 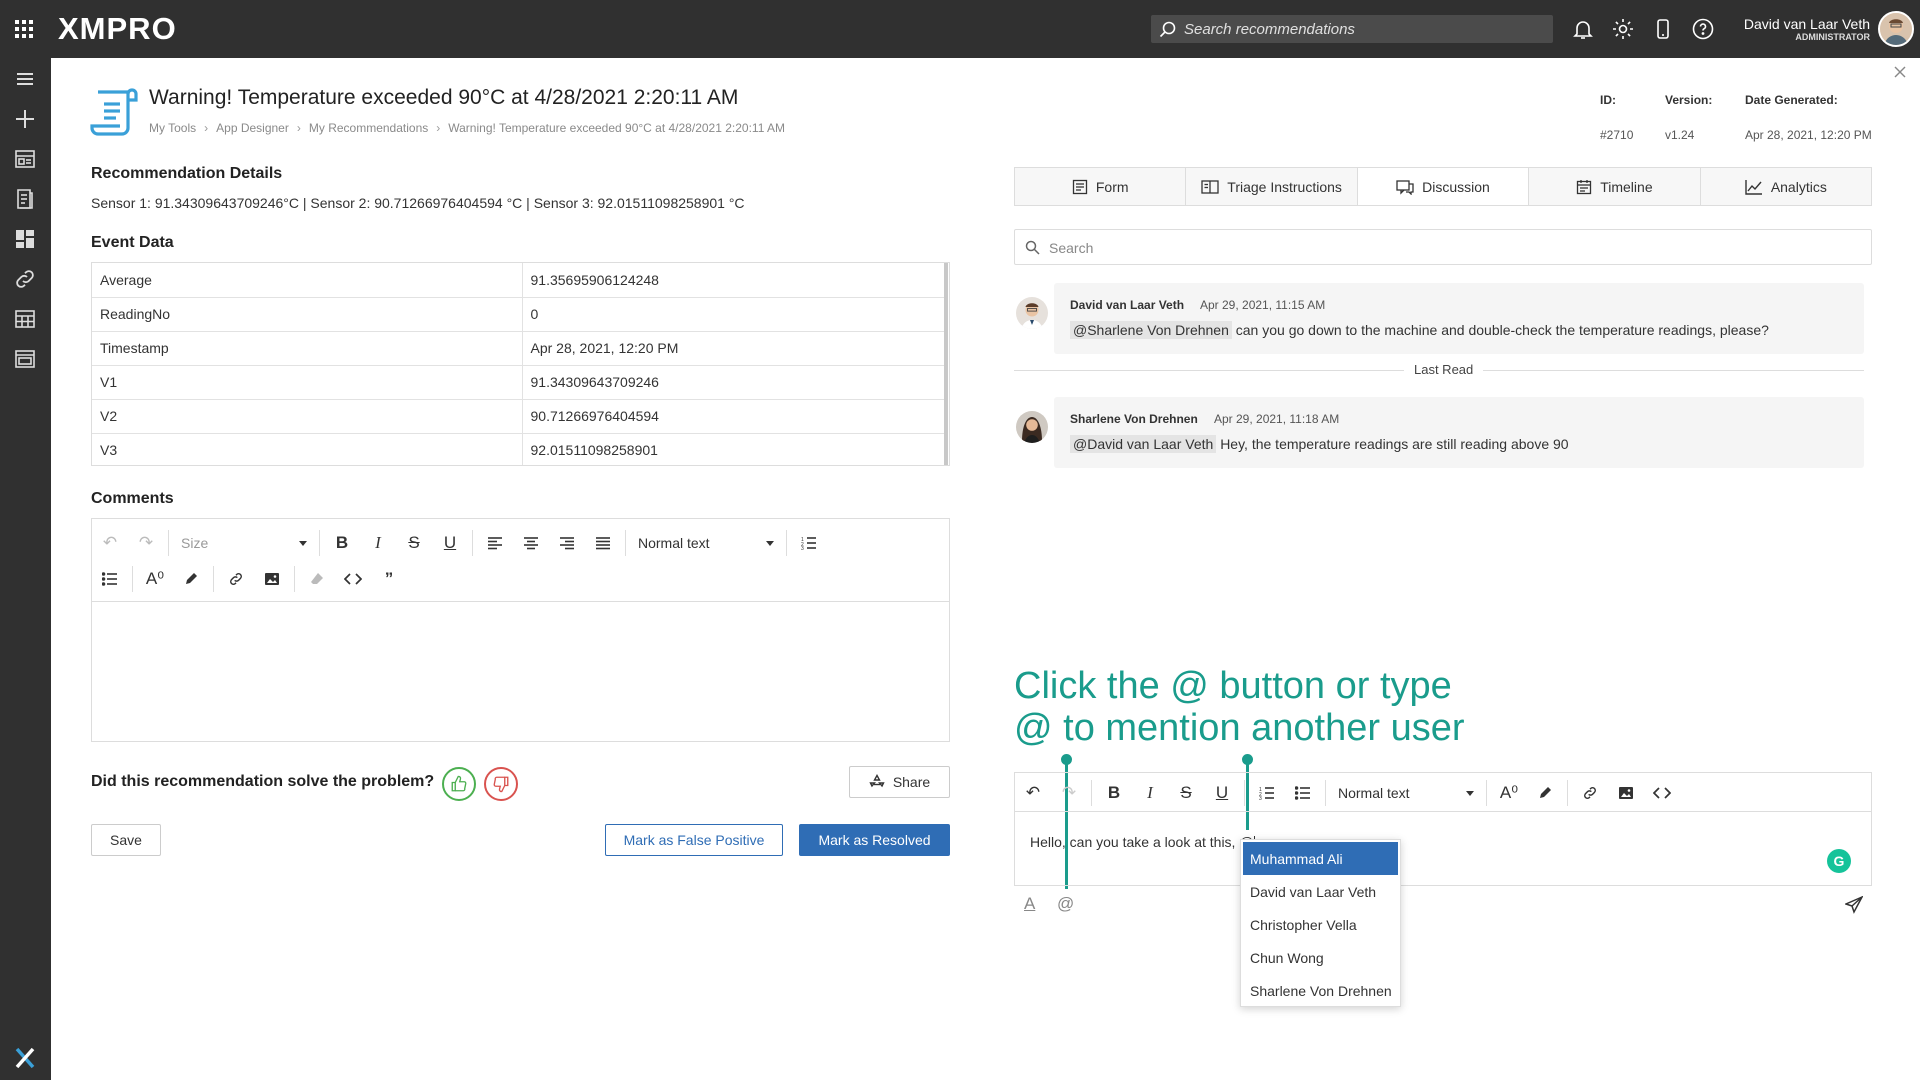 I want to click on message-author: Sharlene Von Drehnen, so click(x=1134, y=419).